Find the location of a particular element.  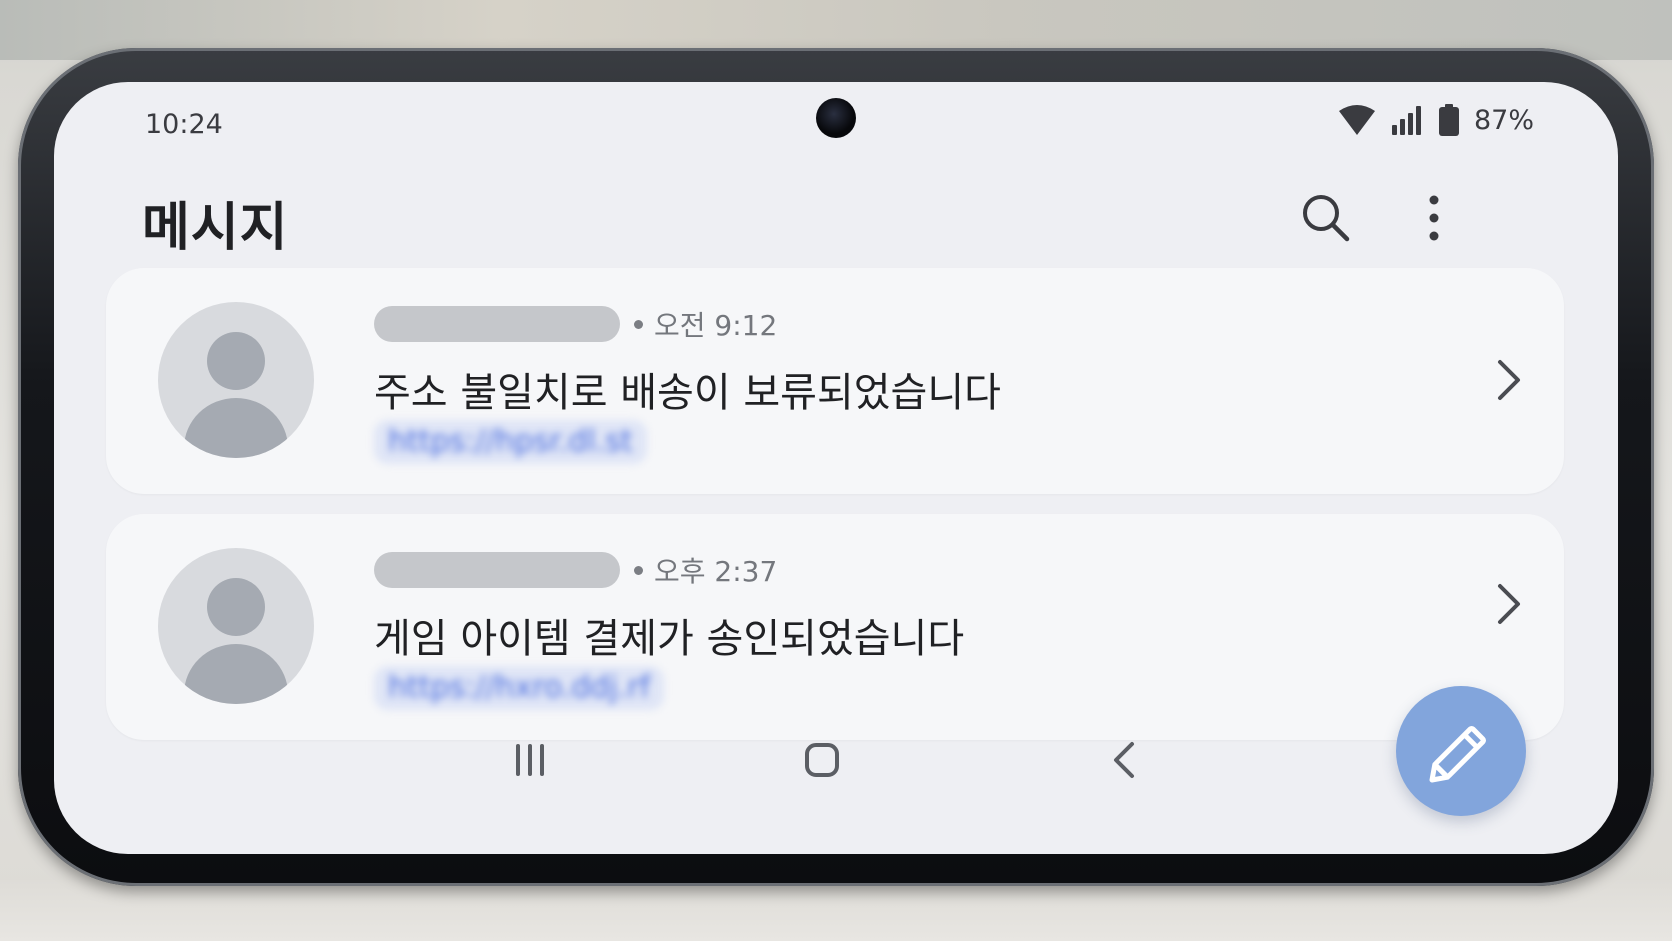

message-preview: 게임 아이템 결제가 송인되었습니다 is located at coordinates (669, 639).